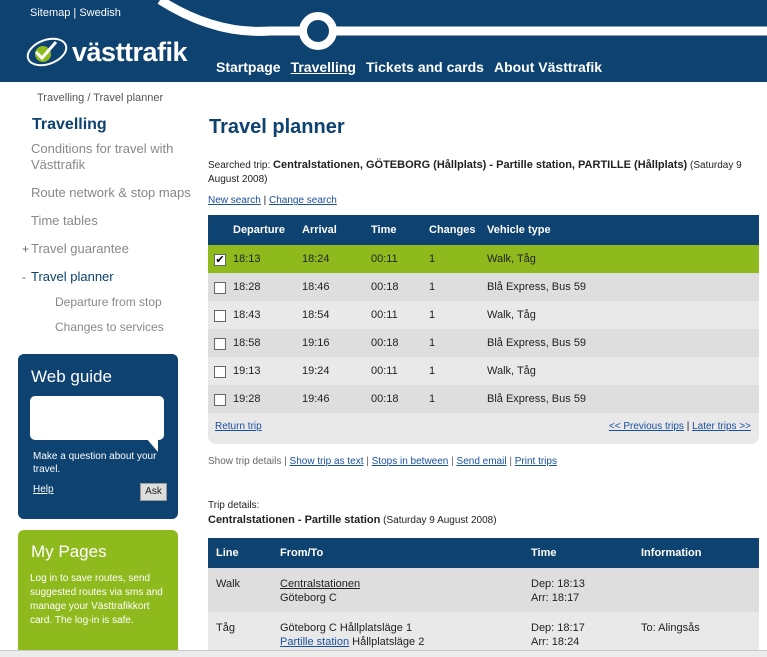 The image size is (767, 657). I want to click on sitemap-link: Sitemap, so click(50, 13).